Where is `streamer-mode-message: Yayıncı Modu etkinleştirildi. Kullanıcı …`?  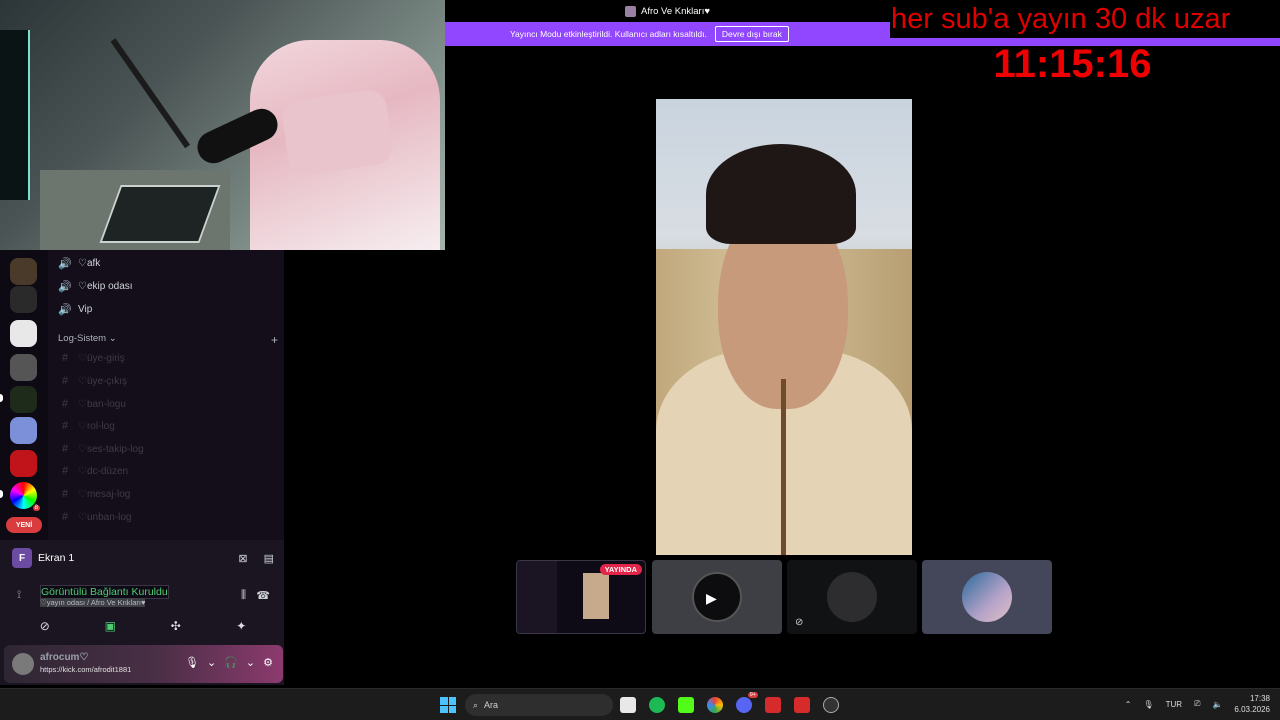 streamer-mode-message: Yayıncı Modu etkinleştirildi. Kullanıcı … is located at coordinates (608, 34).